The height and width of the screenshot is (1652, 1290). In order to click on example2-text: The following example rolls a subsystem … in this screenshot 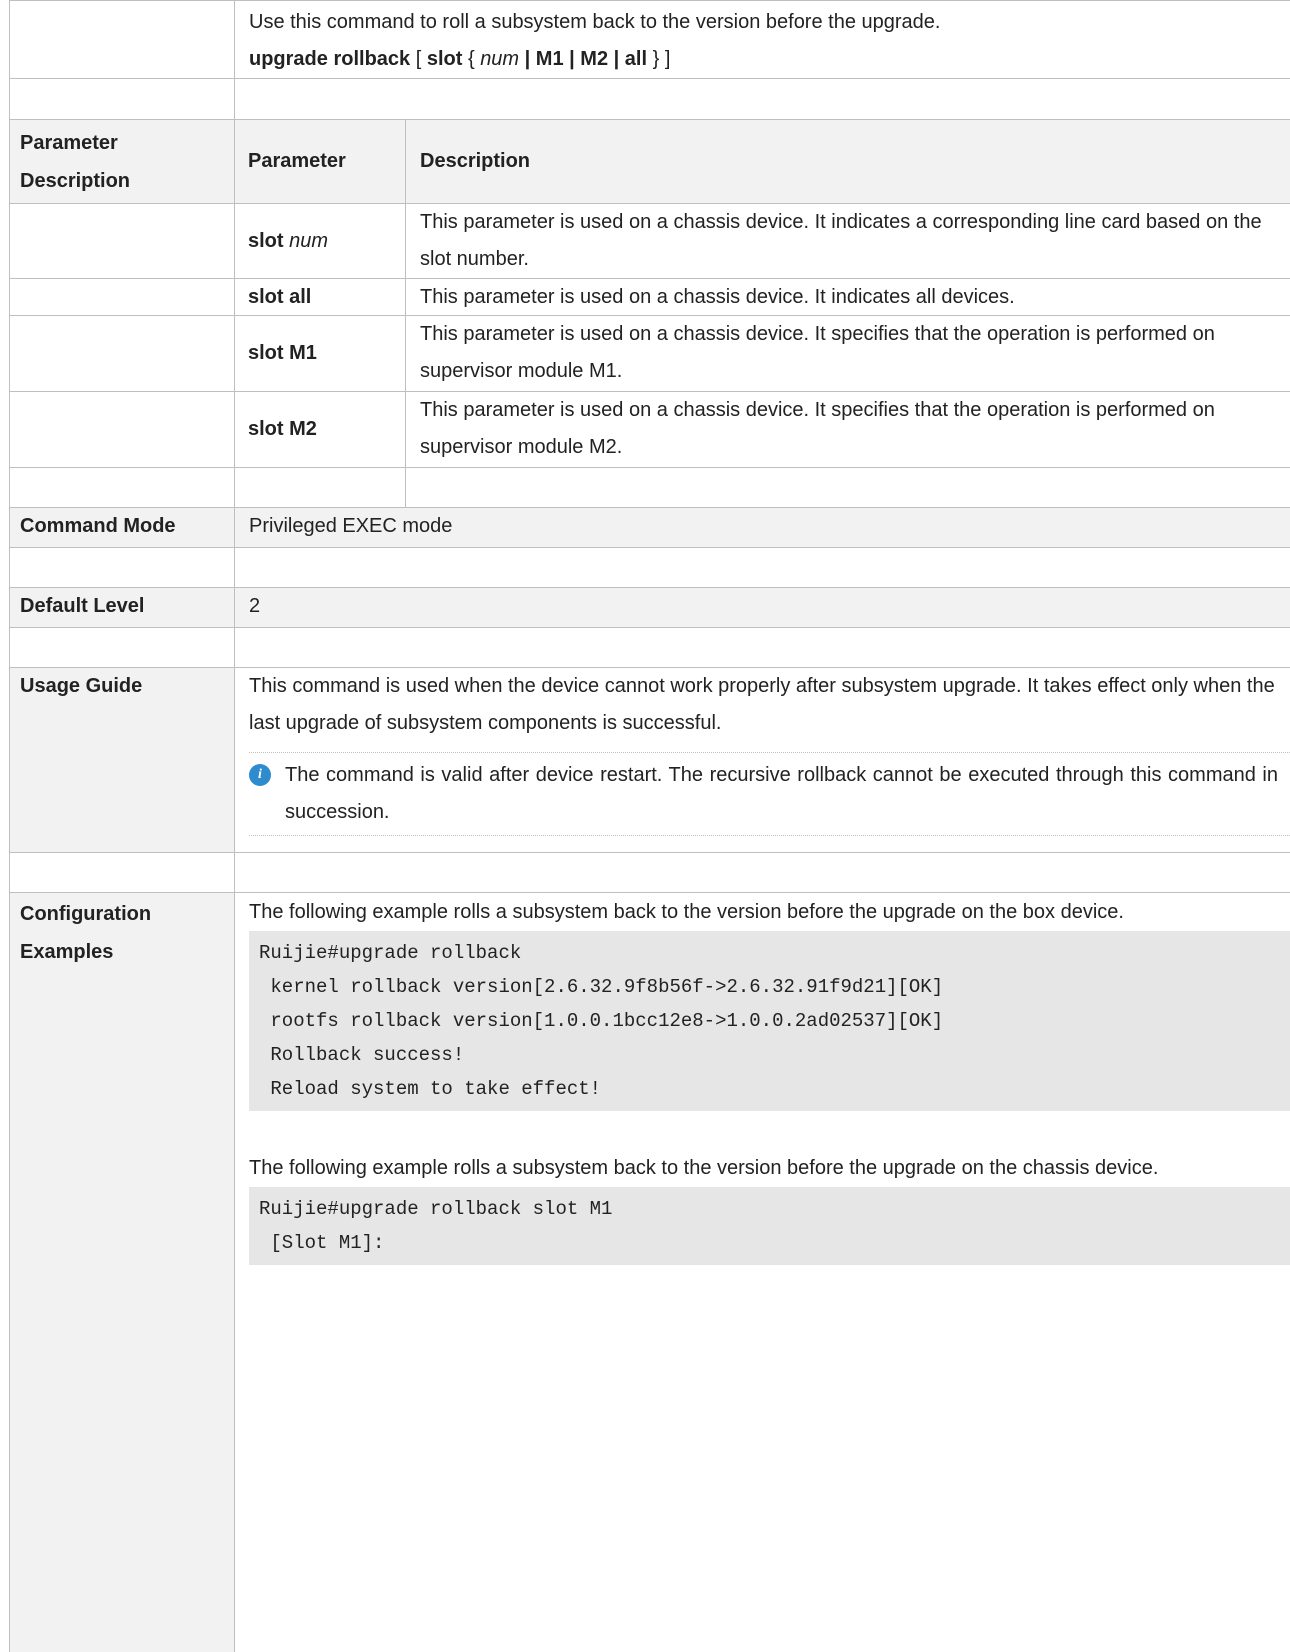, I will do `click(704, 1168)`.